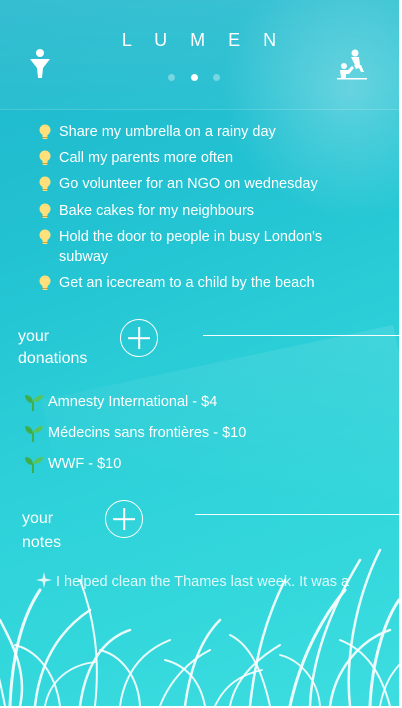 The image size is (402, 708). I want to click on add-donation-button, so click(139, 338).